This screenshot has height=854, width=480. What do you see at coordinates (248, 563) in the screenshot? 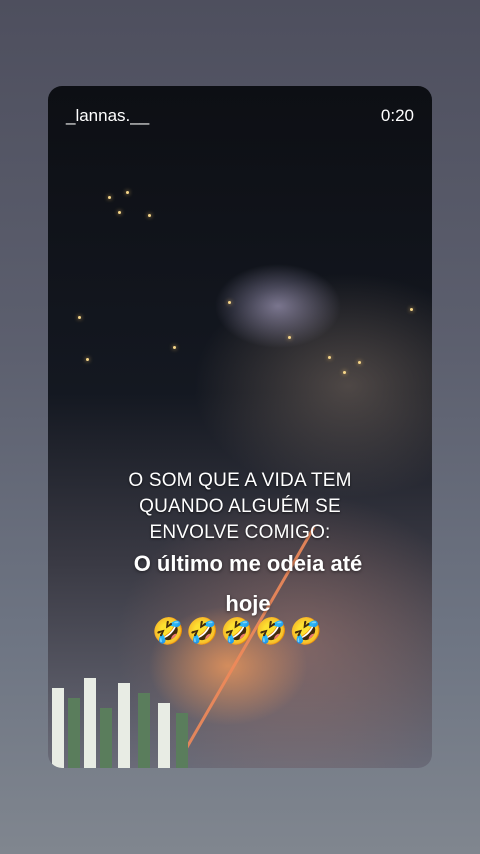
I see `overlay-line: O último me odeia até` at bounding box center [248, 563].